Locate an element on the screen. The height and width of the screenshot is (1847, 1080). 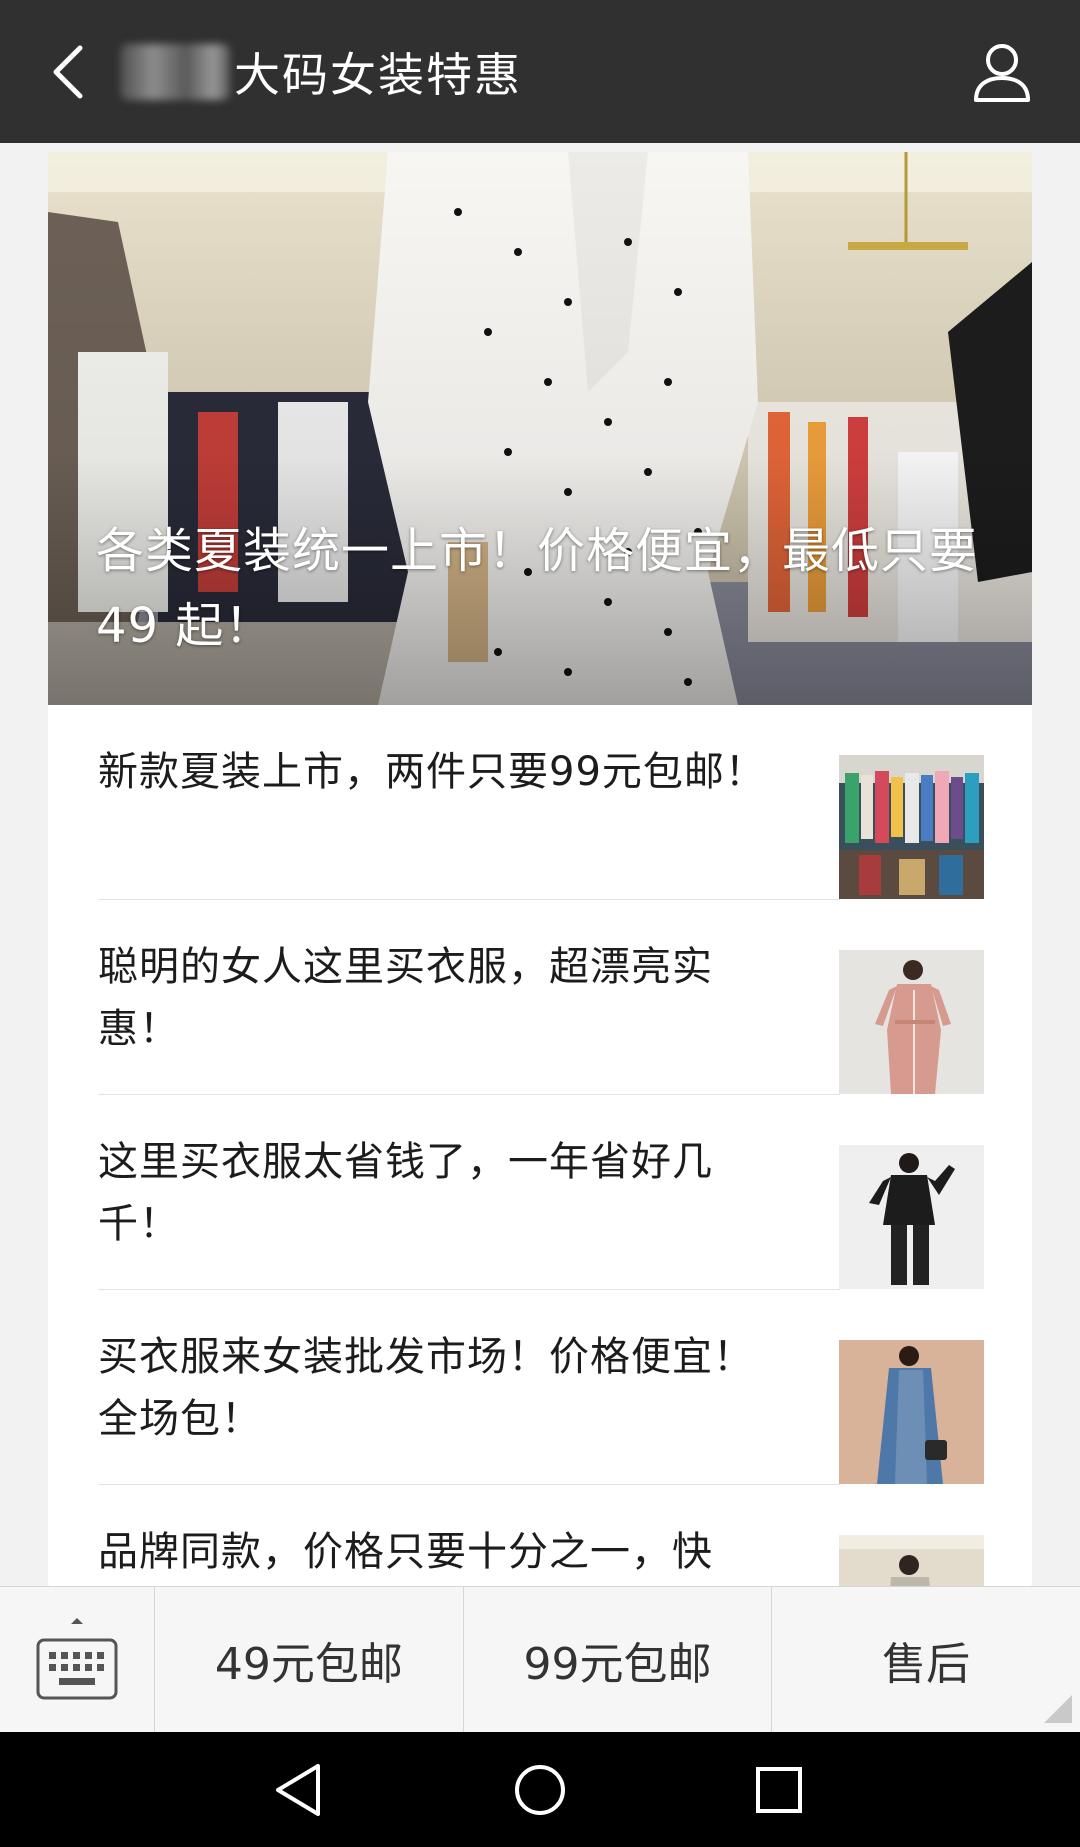
article-title: 买衣服来女装批发市场！价格便宜！全场包！ is located at coordinates (426, 1388).